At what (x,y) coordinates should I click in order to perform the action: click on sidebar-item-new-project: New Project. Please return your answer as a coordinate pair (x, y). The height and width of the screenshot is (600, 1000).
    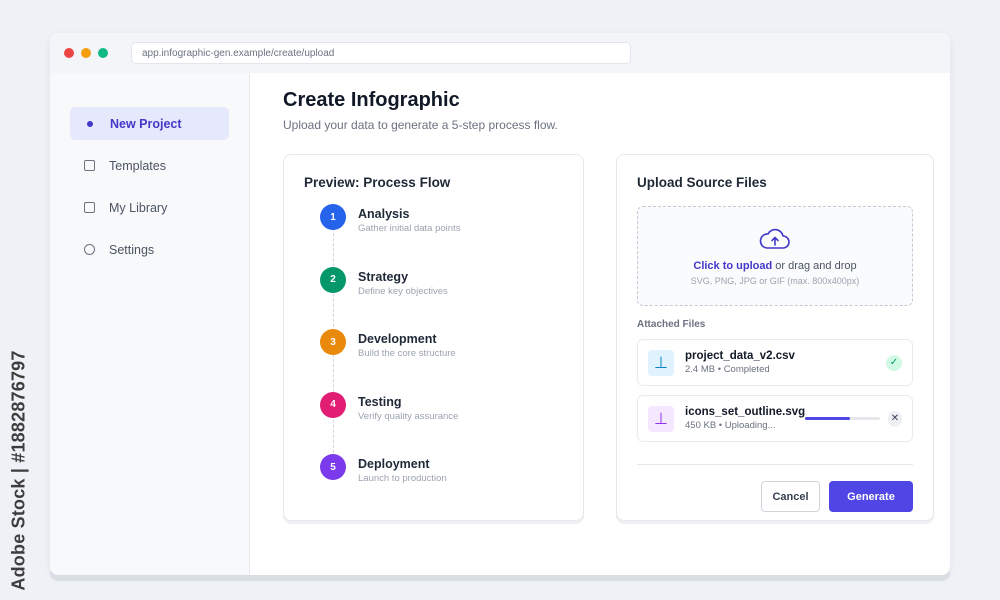
    Looking at the image, I should click on (149, 123).